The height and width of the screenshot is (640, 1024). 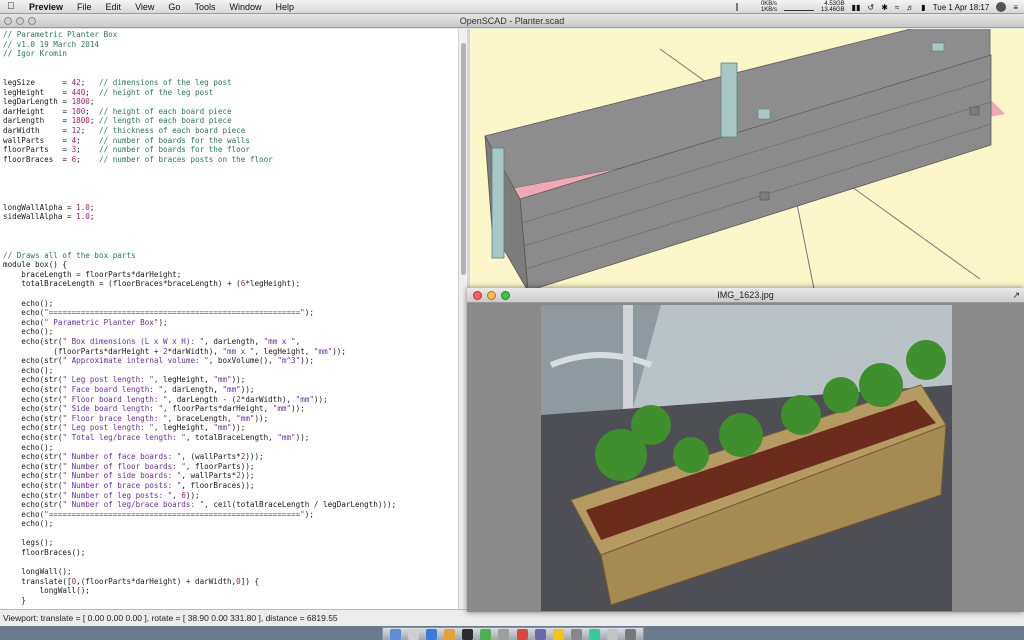 I want to click on code-token: " Side board length: ", so click(x=113, y=409).